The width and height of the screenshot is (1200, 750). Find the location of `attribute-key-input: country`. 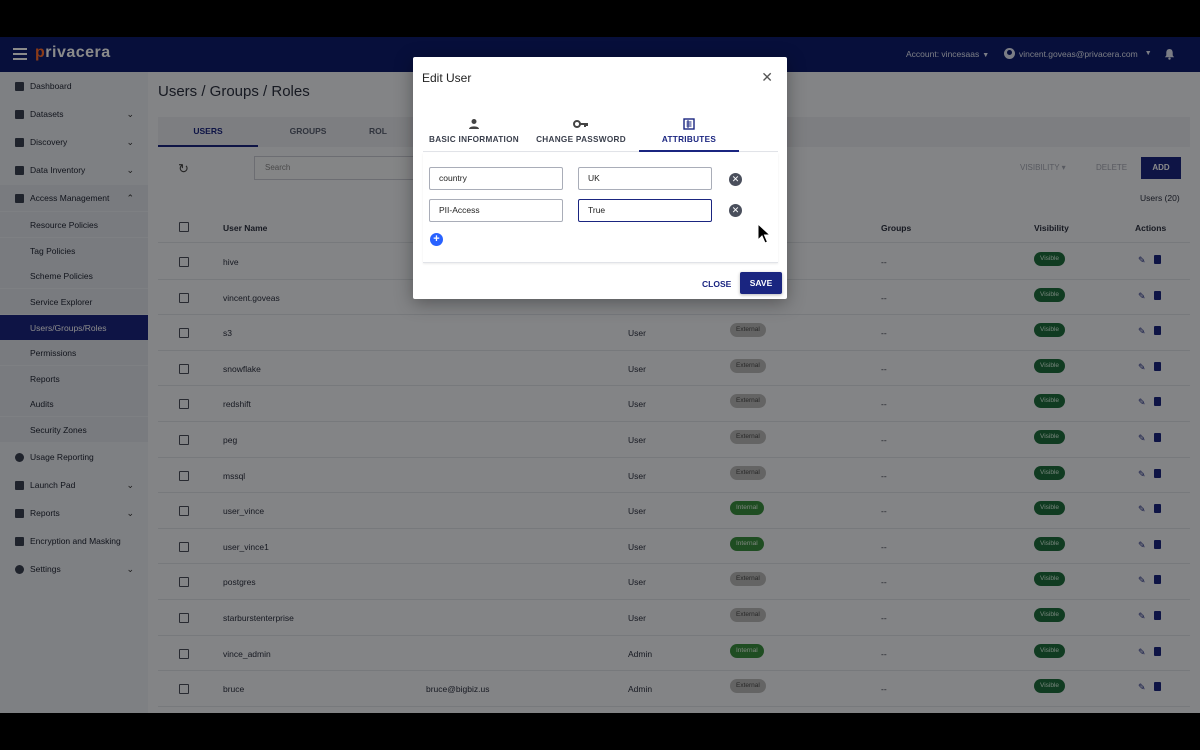

attribute-key-input: country is located at coordinates (496, 178).